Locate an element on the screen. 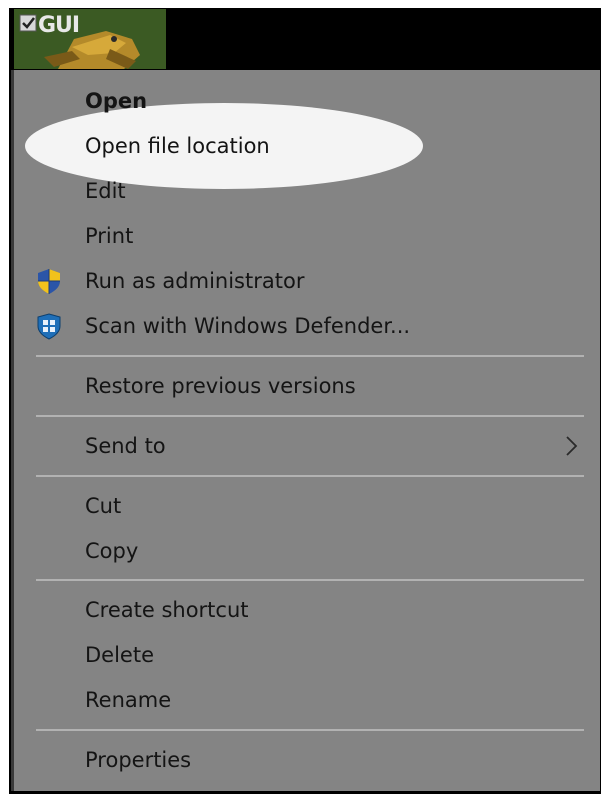  menu-item-rename: Rename is located at coordinates (307, 700).